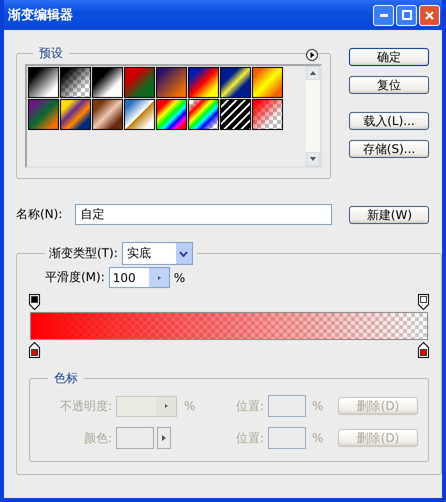  What do you see at coordinates (146, 406) in the screenshot?
I see `opacity-field` at bounding box center [146, 406].